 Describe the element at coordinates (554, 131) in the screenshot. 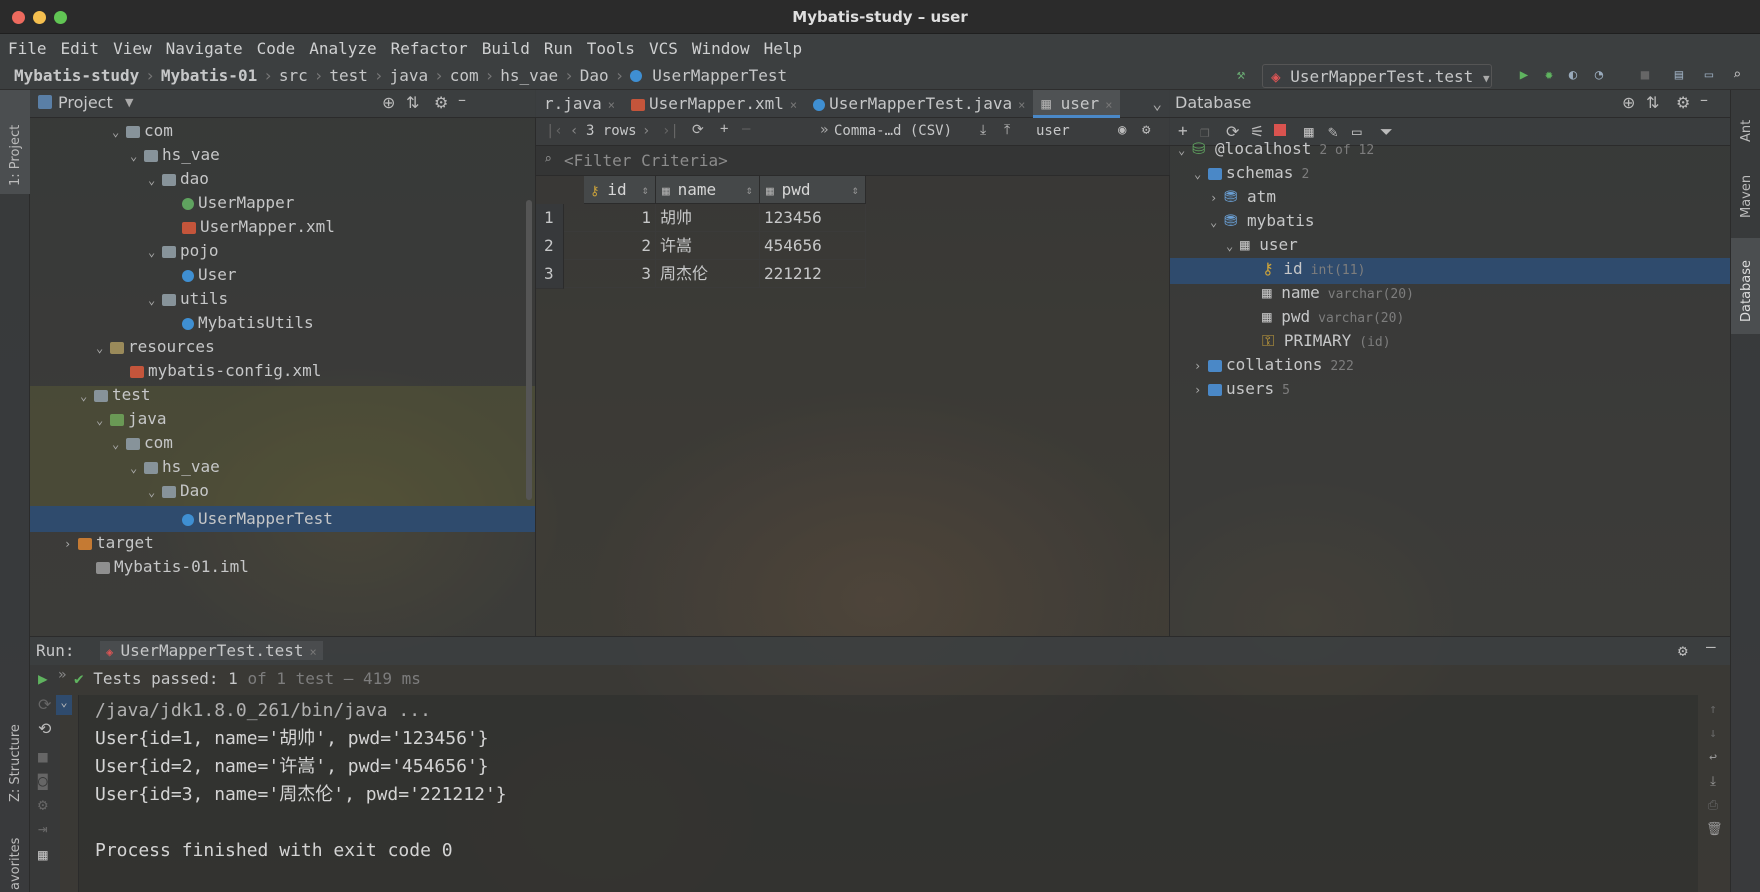

I see `first-page-icon: |‹` at that location.